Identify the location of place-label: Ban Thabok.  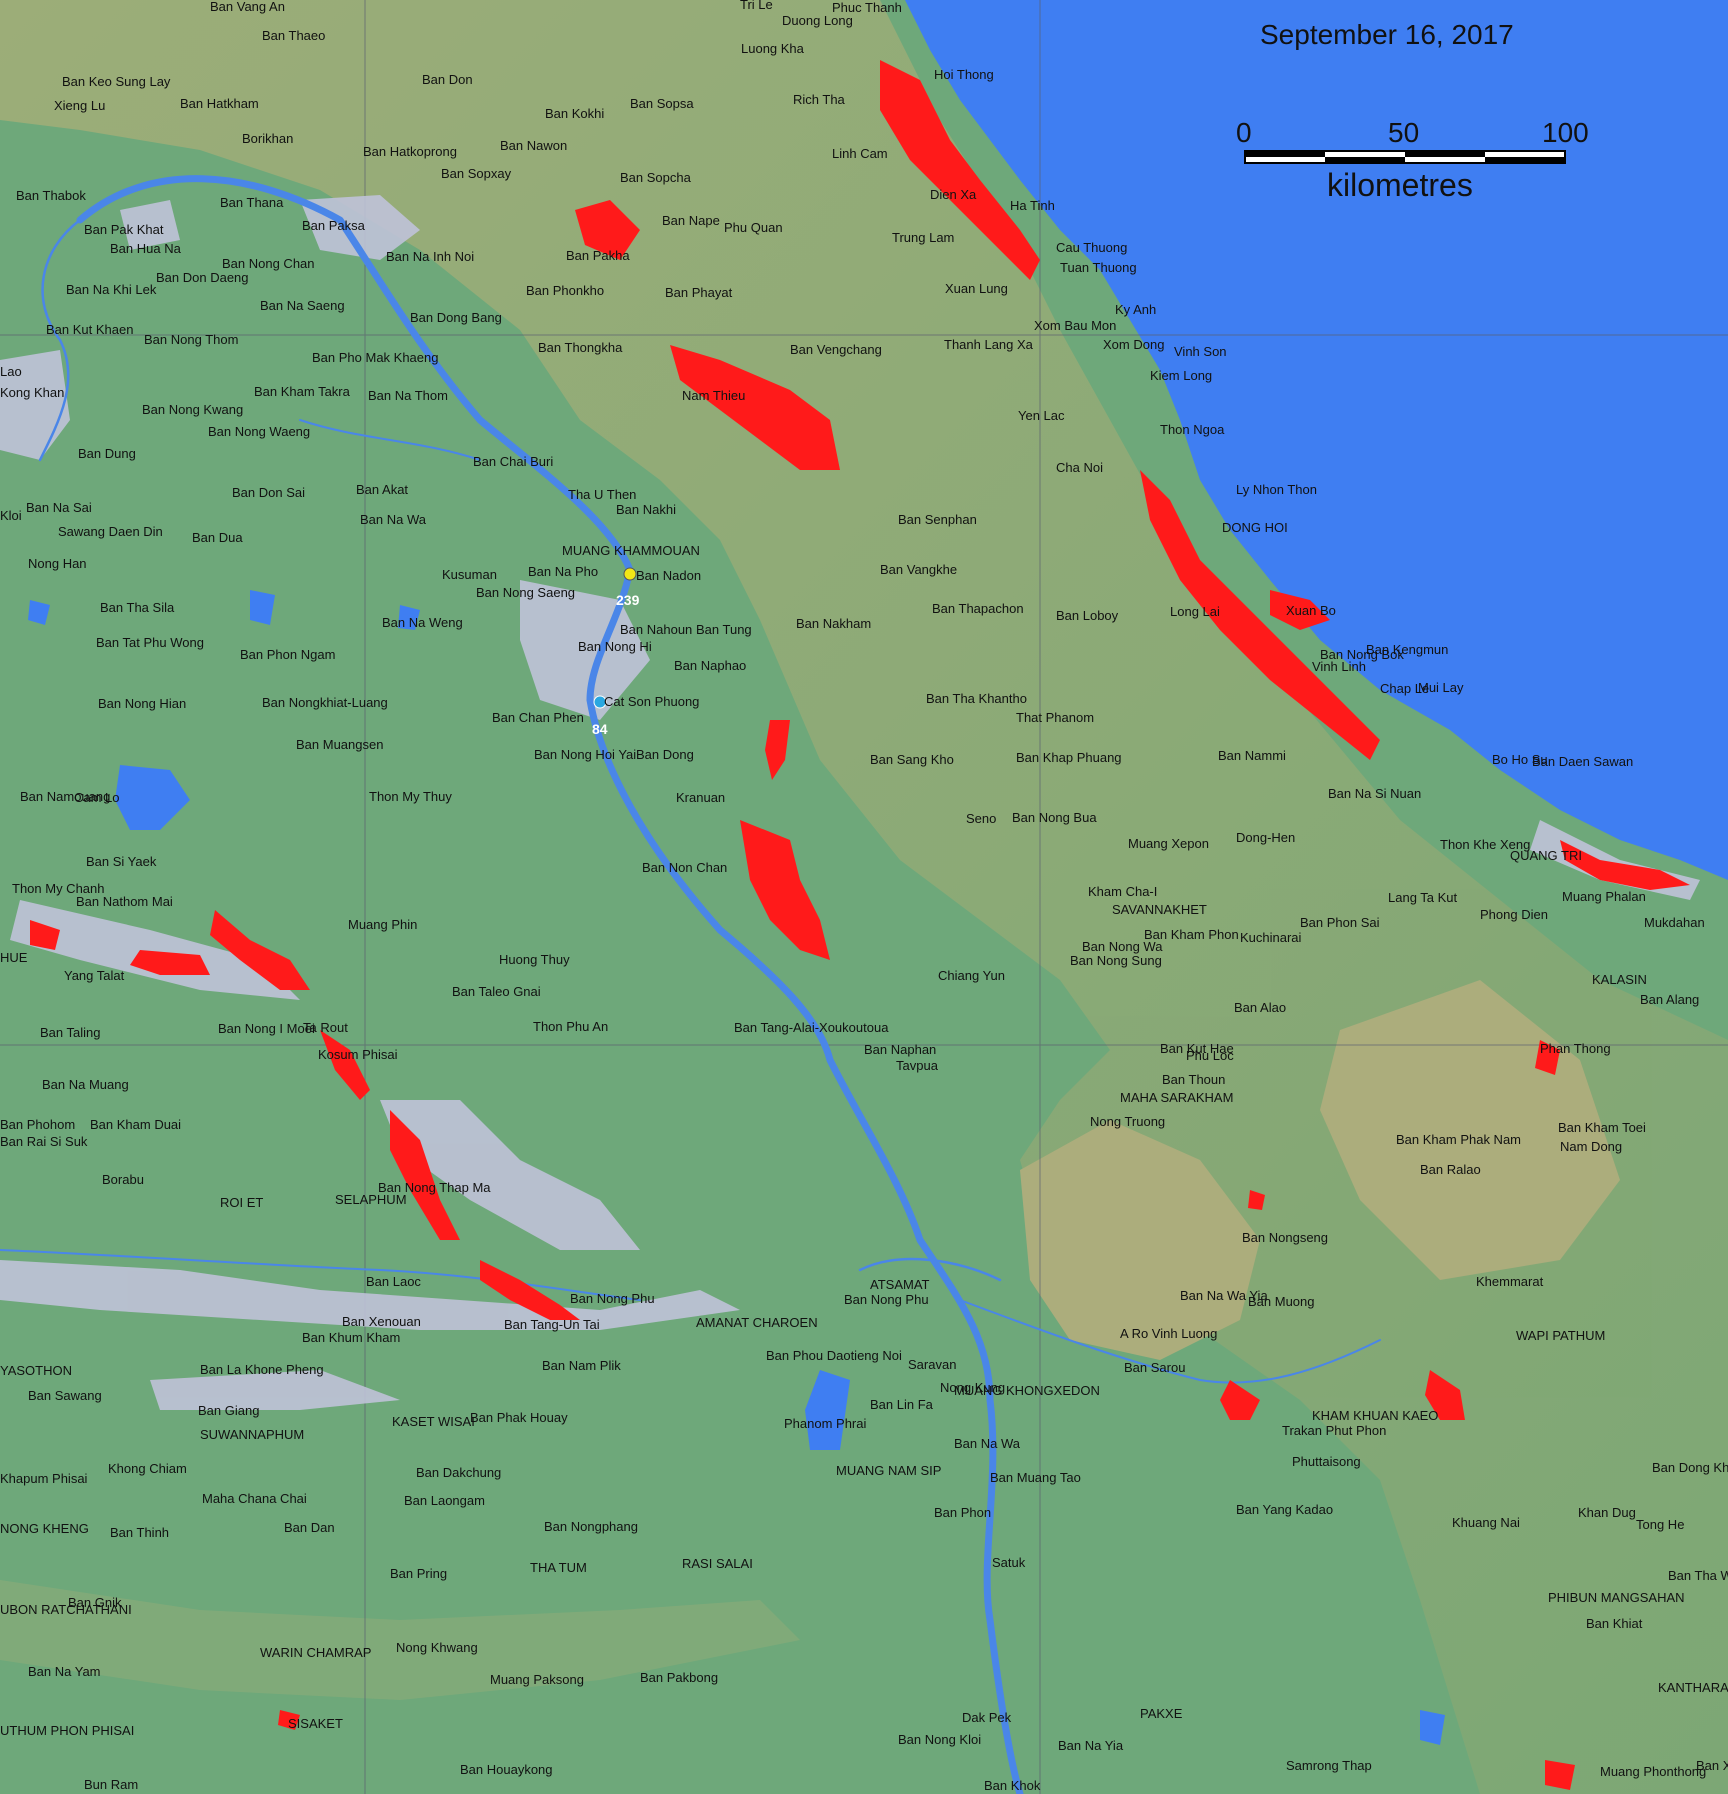
(51, 195).